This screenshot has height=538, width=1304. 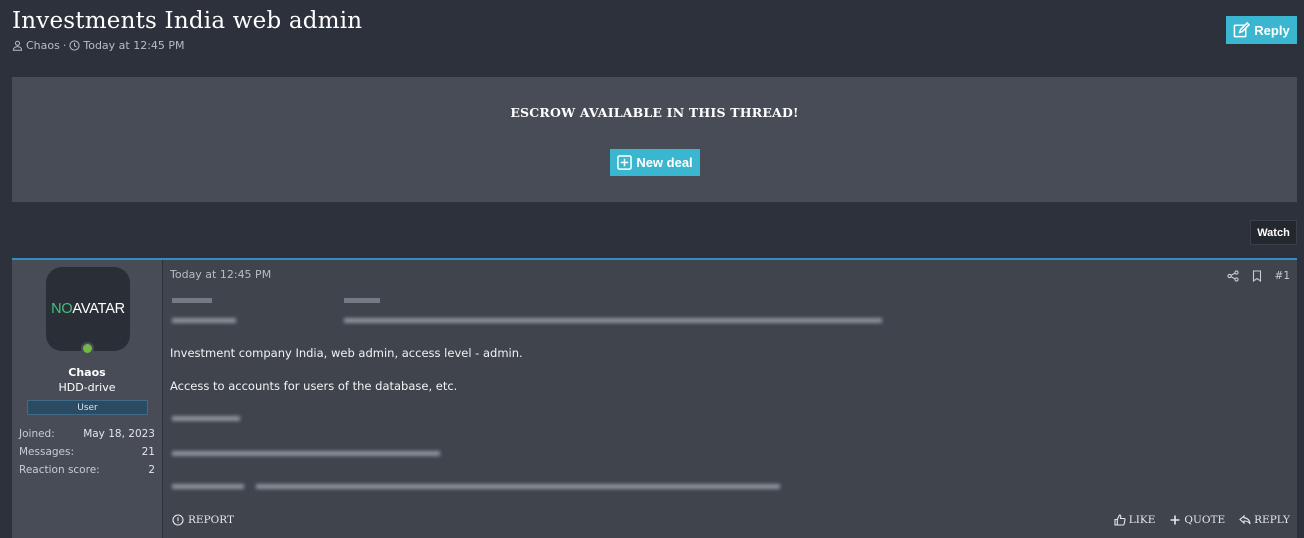 I want to click on thread-title: Investments India web admin, so click(x=187, y=21).